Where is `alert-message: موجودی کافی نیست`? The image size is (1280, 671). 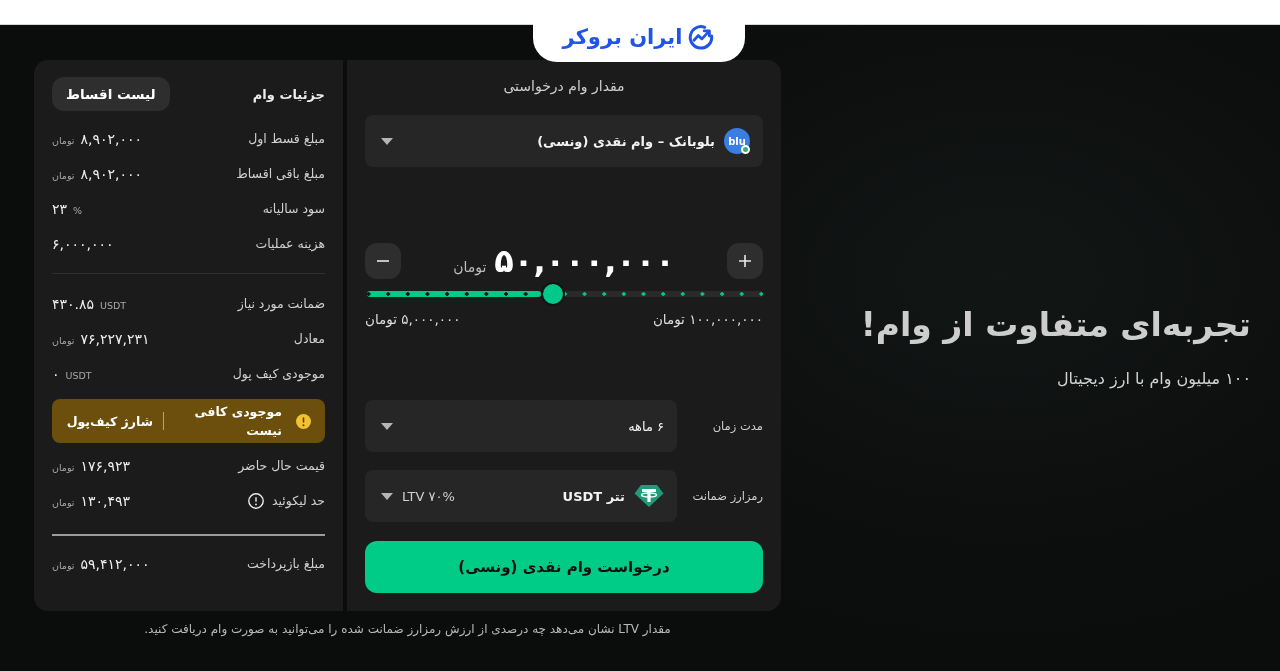
alert-message: موجودی کافی نیست is located at coordinates (237, 421).